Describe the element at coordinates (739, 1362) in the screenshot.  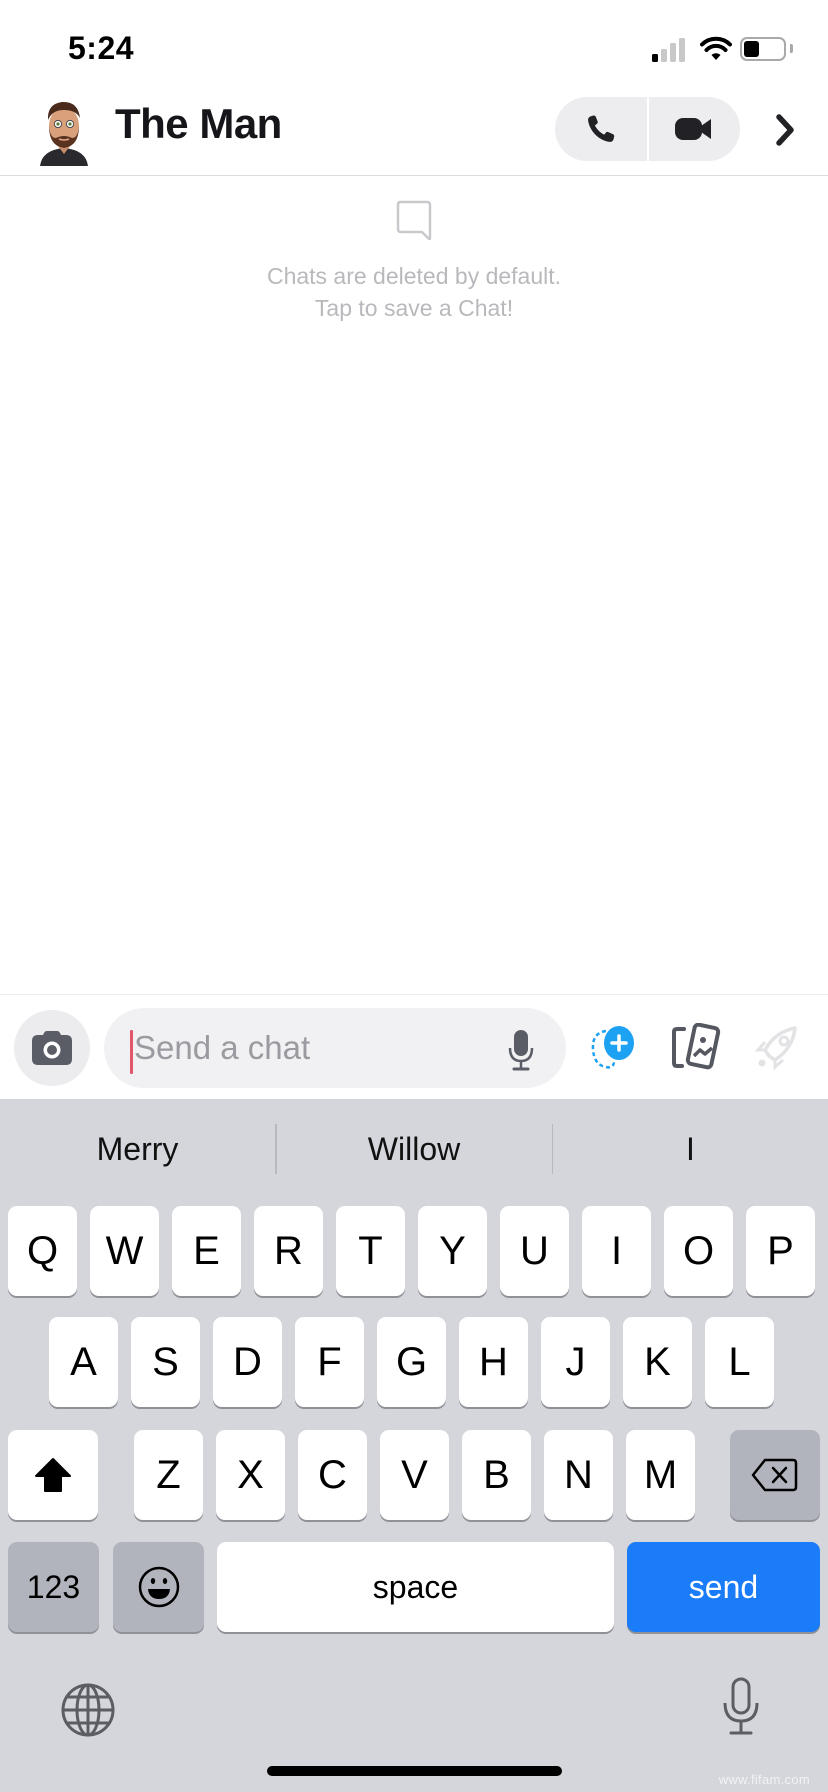
I see `key-l: L` at that location.